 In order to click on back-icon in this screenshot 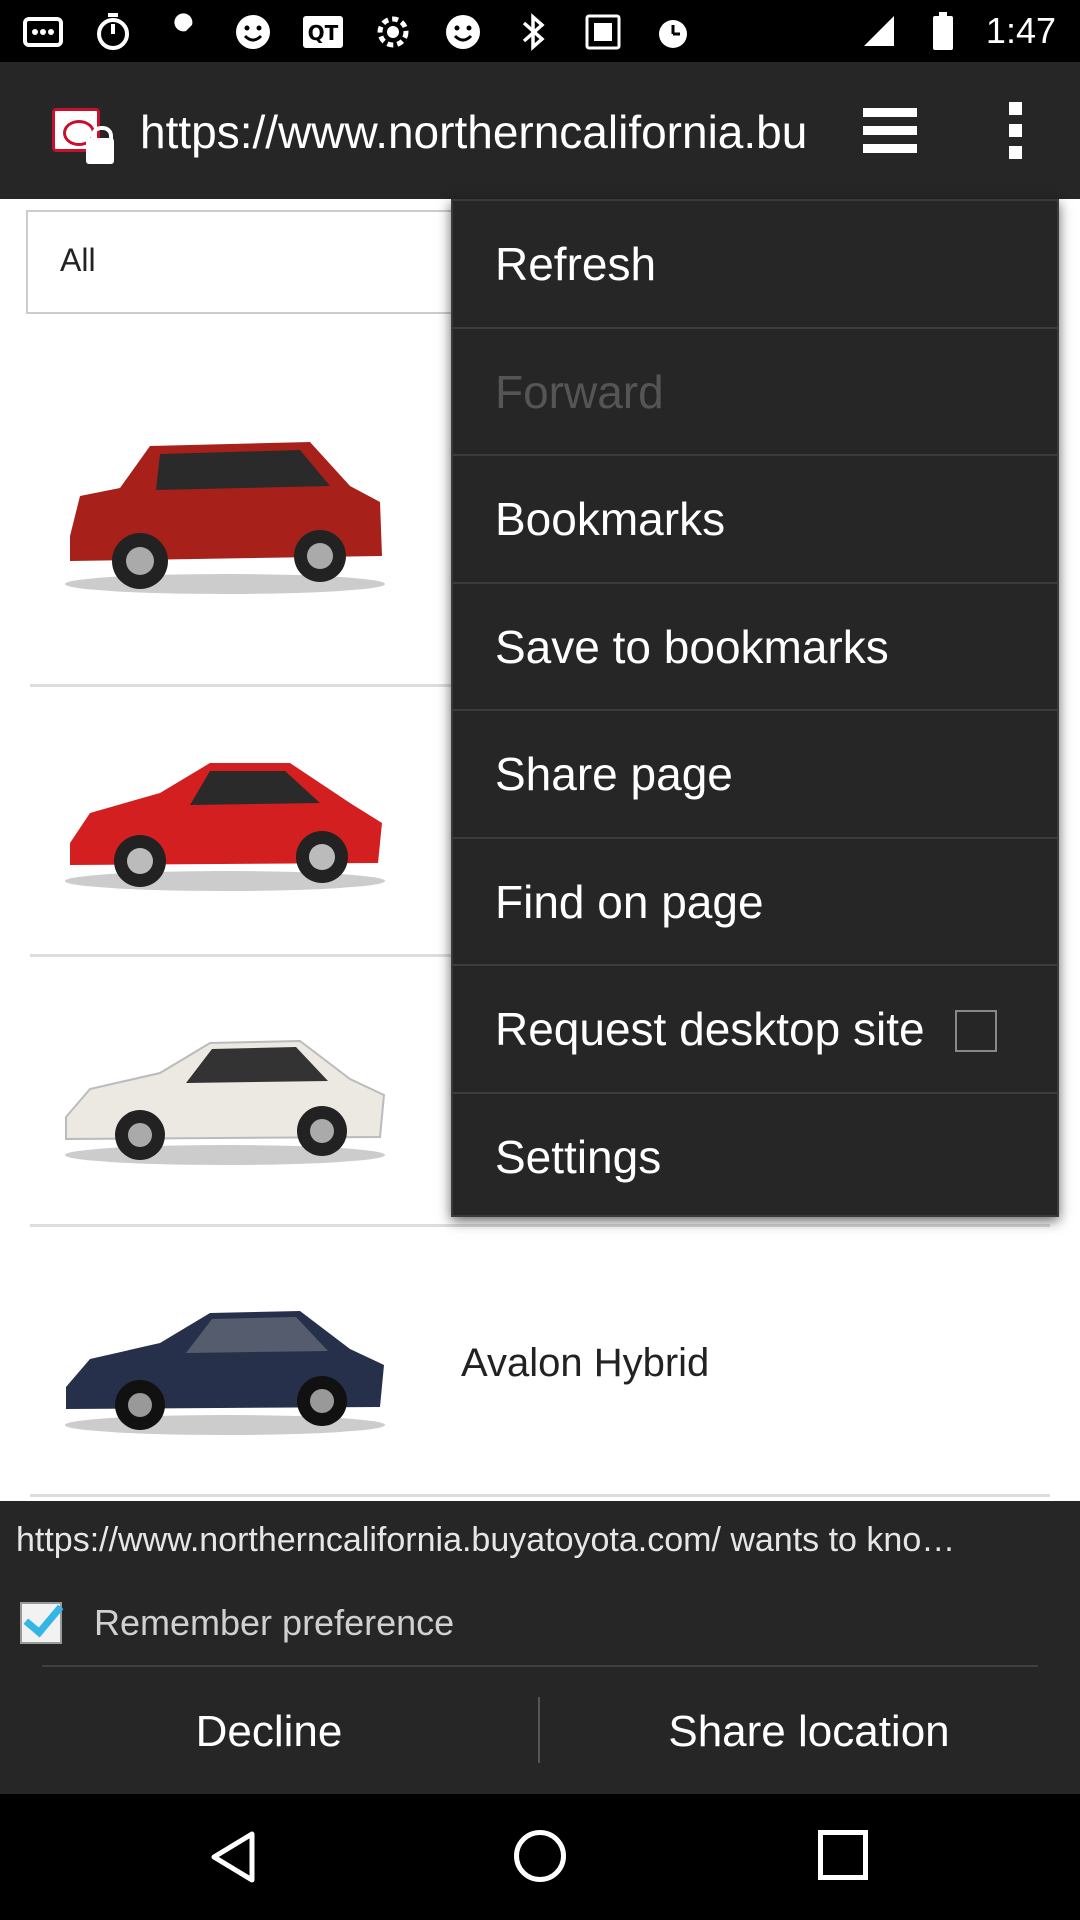, I will do `click(235, 1857)`.